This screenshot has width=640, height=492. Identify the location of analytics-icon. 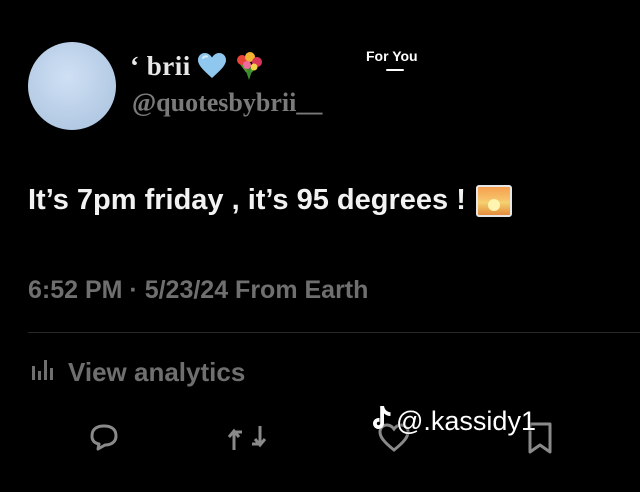
(43, 372).